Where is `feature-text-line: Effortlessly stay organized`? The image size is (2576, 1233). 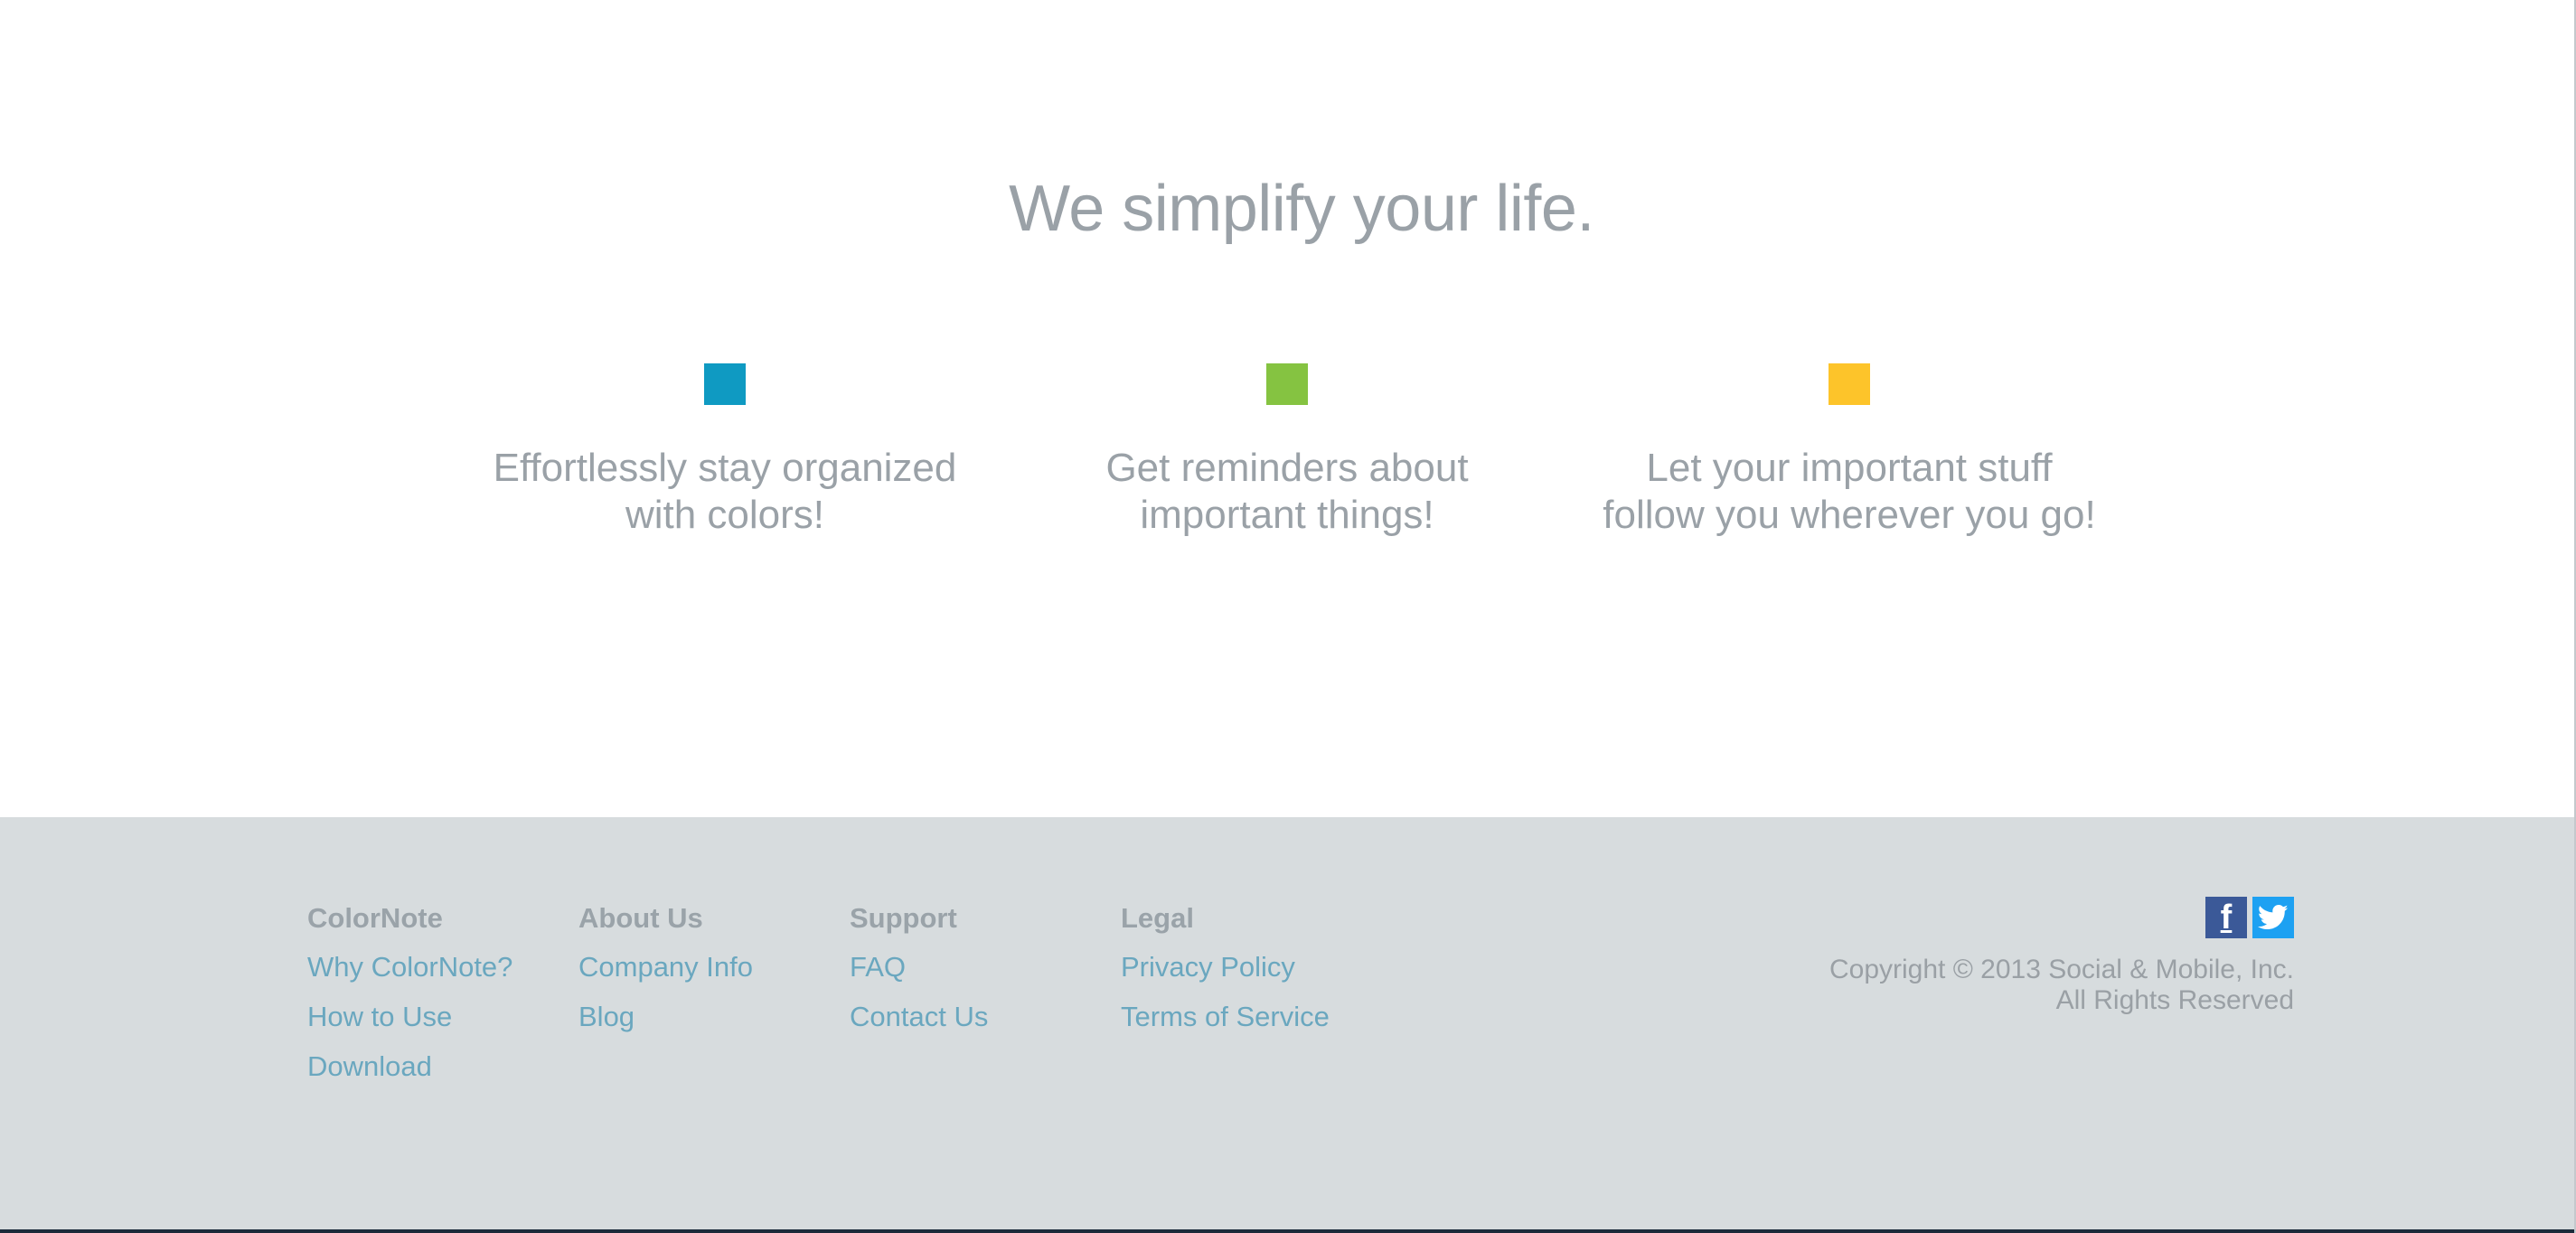
feature-text-line: Effortlessly stay organized is located at coordinates (725, 468).